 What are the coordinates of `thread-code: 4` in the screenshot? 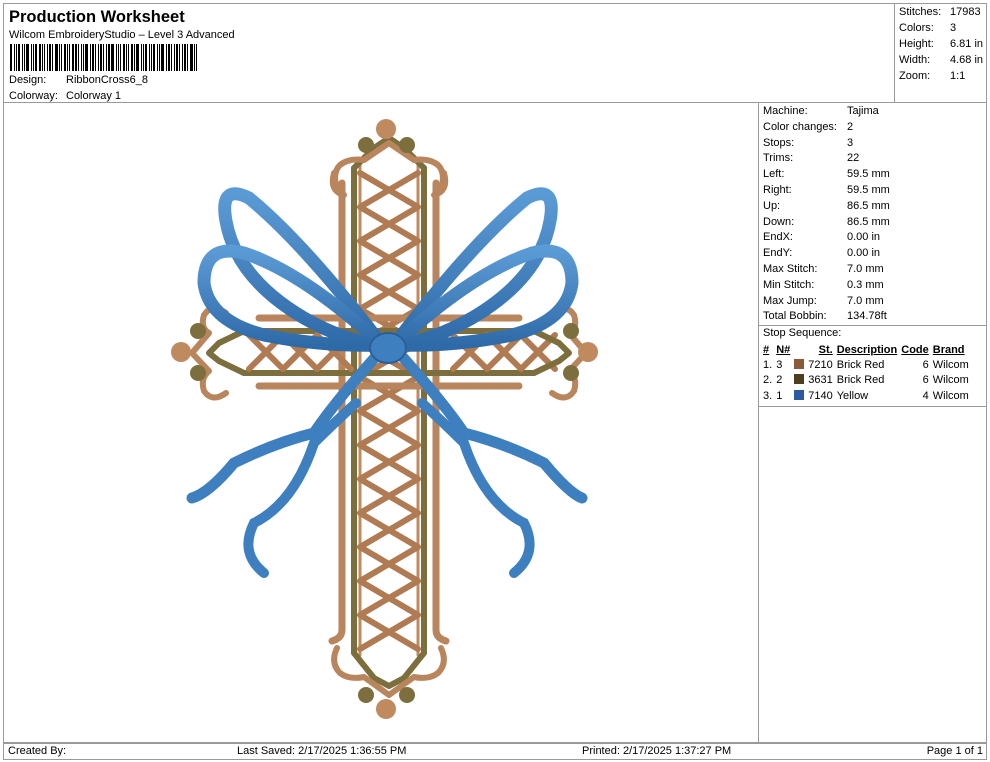 It's located at (925, 395).